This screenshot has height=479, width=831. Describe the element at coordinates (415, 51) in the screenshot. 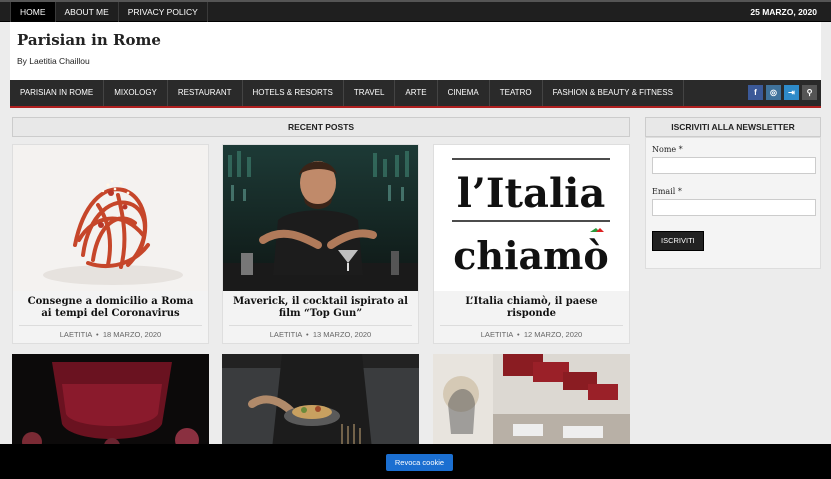

I see `site-header: Parisian in Rome By Laetitia Chaillou` at that location.